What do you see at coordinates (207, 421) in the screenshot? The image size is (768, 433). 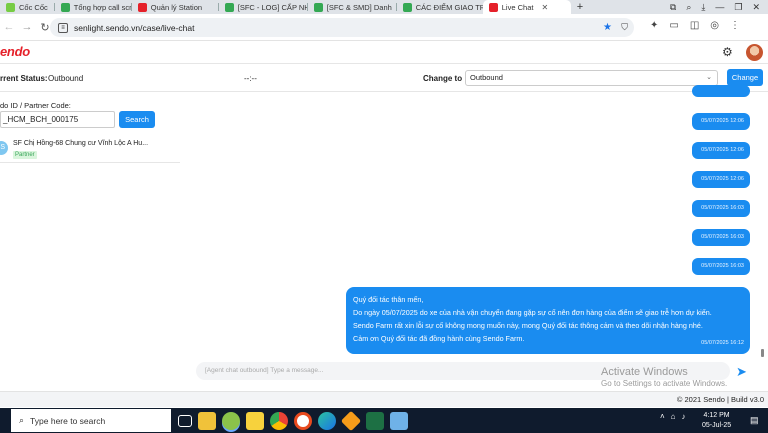 I see `file-explorer-icon` at bounding box center [207, 421].